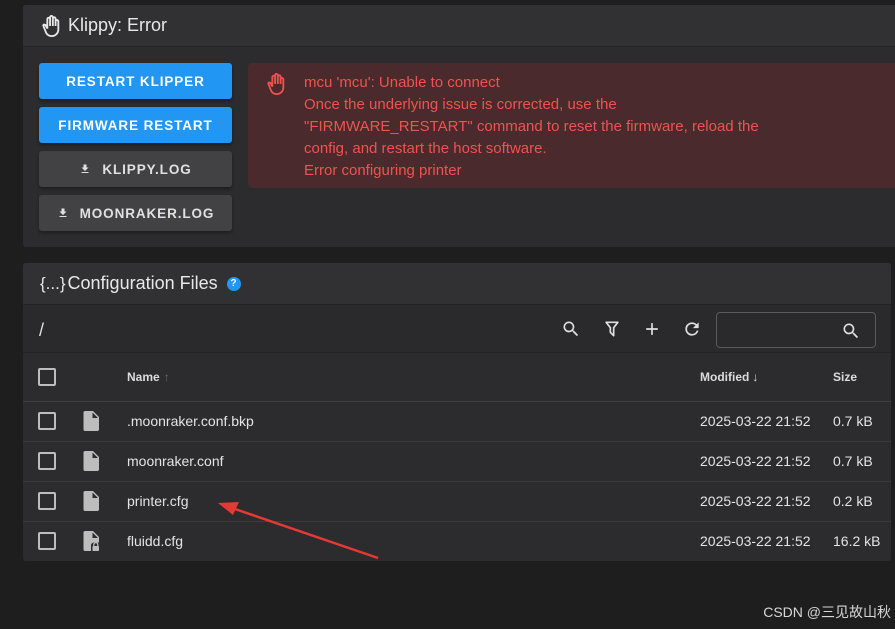 The image size is (895, 629). I want to click on modified-column-header: Modified ↓, so click(766, 377).